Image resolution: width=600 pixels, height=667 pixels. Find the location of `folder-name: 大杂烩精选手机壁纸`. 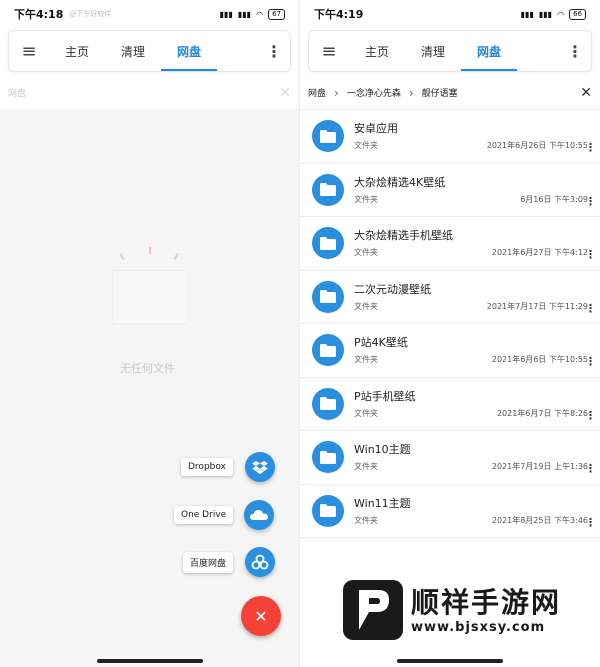

folder-name: 大杂烩精选手机壁纸 is located at coordinates (403, 235).